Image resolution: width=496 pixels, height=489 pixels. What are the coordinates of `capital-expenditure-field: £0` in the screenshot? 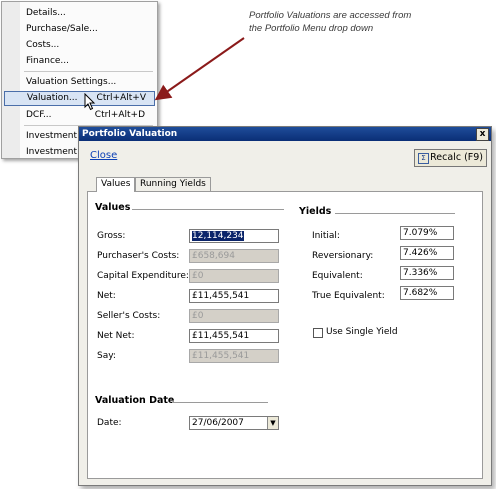 It's located at (234, 276).